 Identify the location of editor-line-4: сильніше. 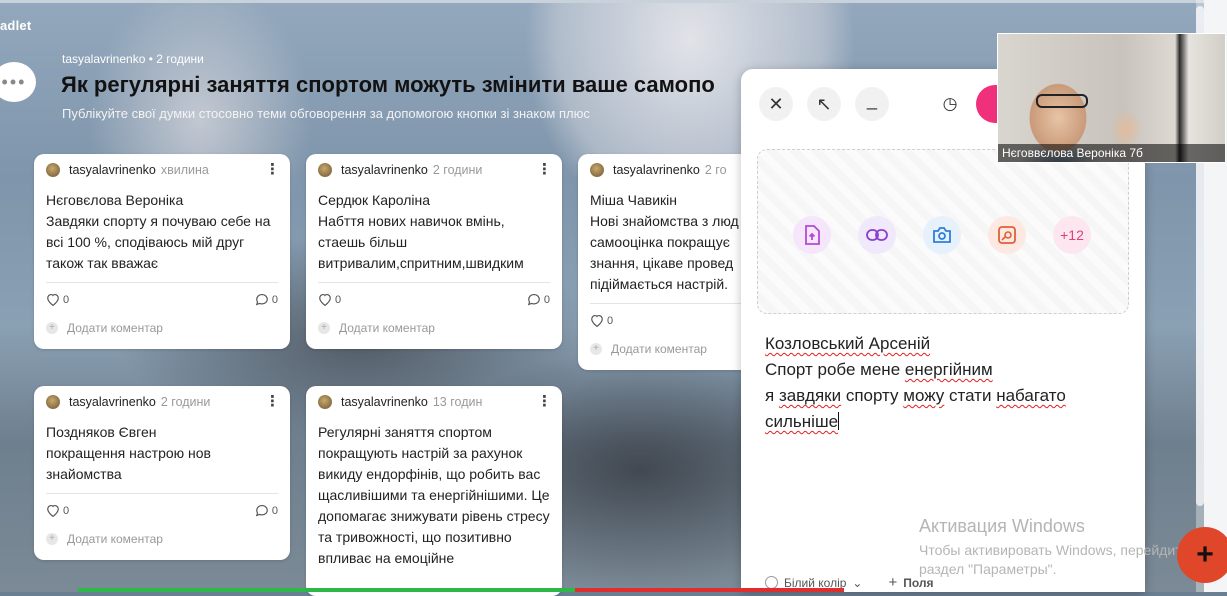
(802, 421).